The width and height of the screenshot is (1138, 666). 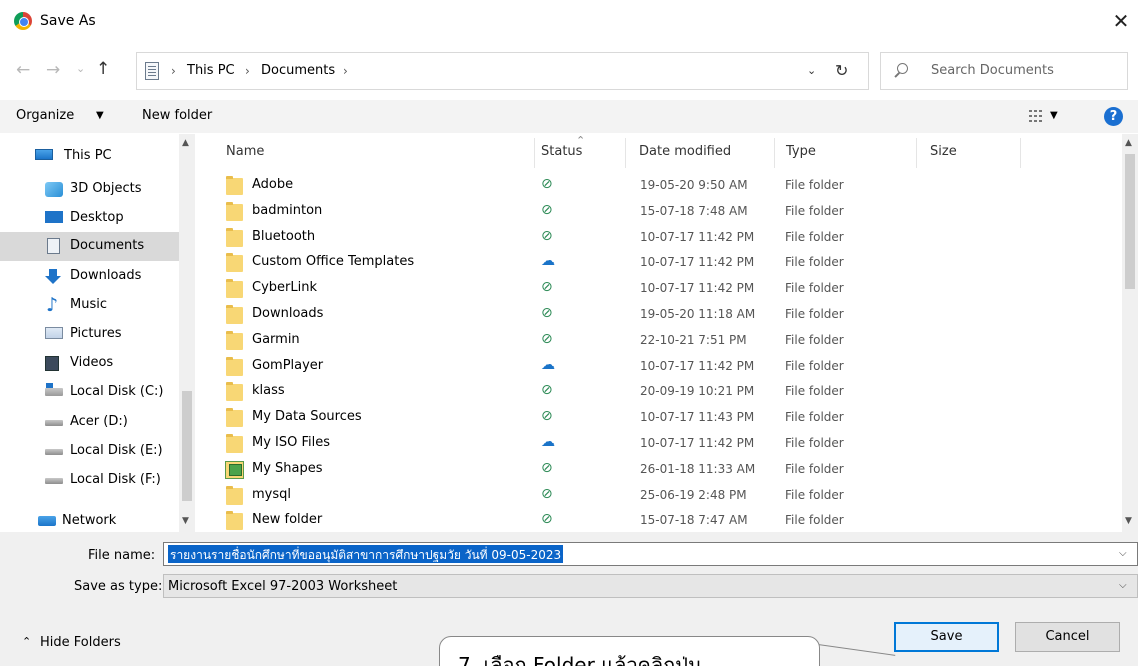 What do you see at coordinates (1123, 553) in the screenshot?
I see `file-name-dropdown-icon: ⌵` at bounding box center [1123, 553].